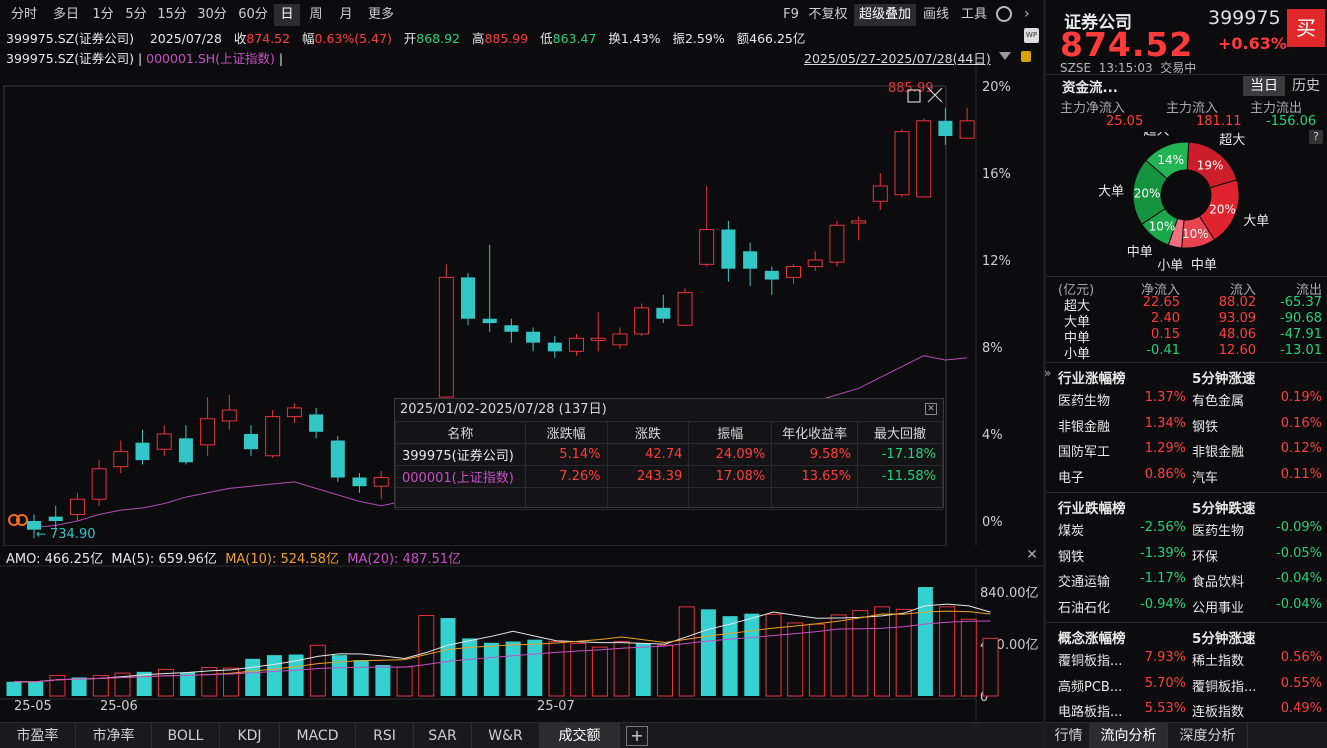 The image size is (1327, 748). Describe the element at coordinates (1218, 659) in the screenshot. I see `list-item-name: 稀土指数` at that location.